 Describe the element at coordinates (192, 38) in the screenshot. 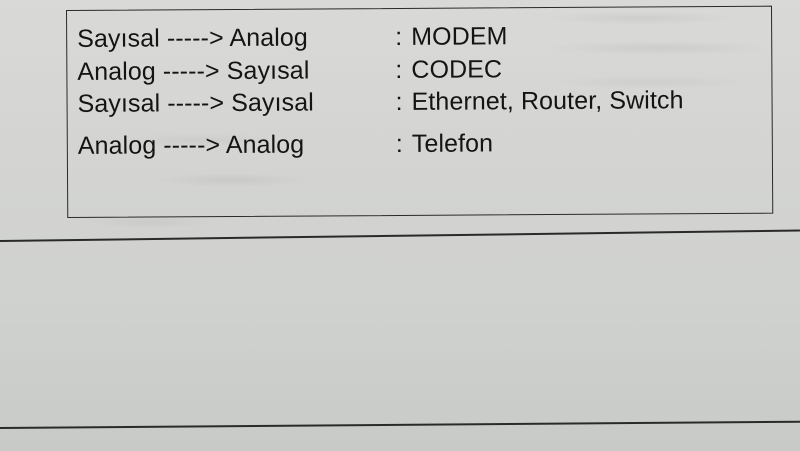

I see `conversion-type: Sayısal -----> Analog` at that location.